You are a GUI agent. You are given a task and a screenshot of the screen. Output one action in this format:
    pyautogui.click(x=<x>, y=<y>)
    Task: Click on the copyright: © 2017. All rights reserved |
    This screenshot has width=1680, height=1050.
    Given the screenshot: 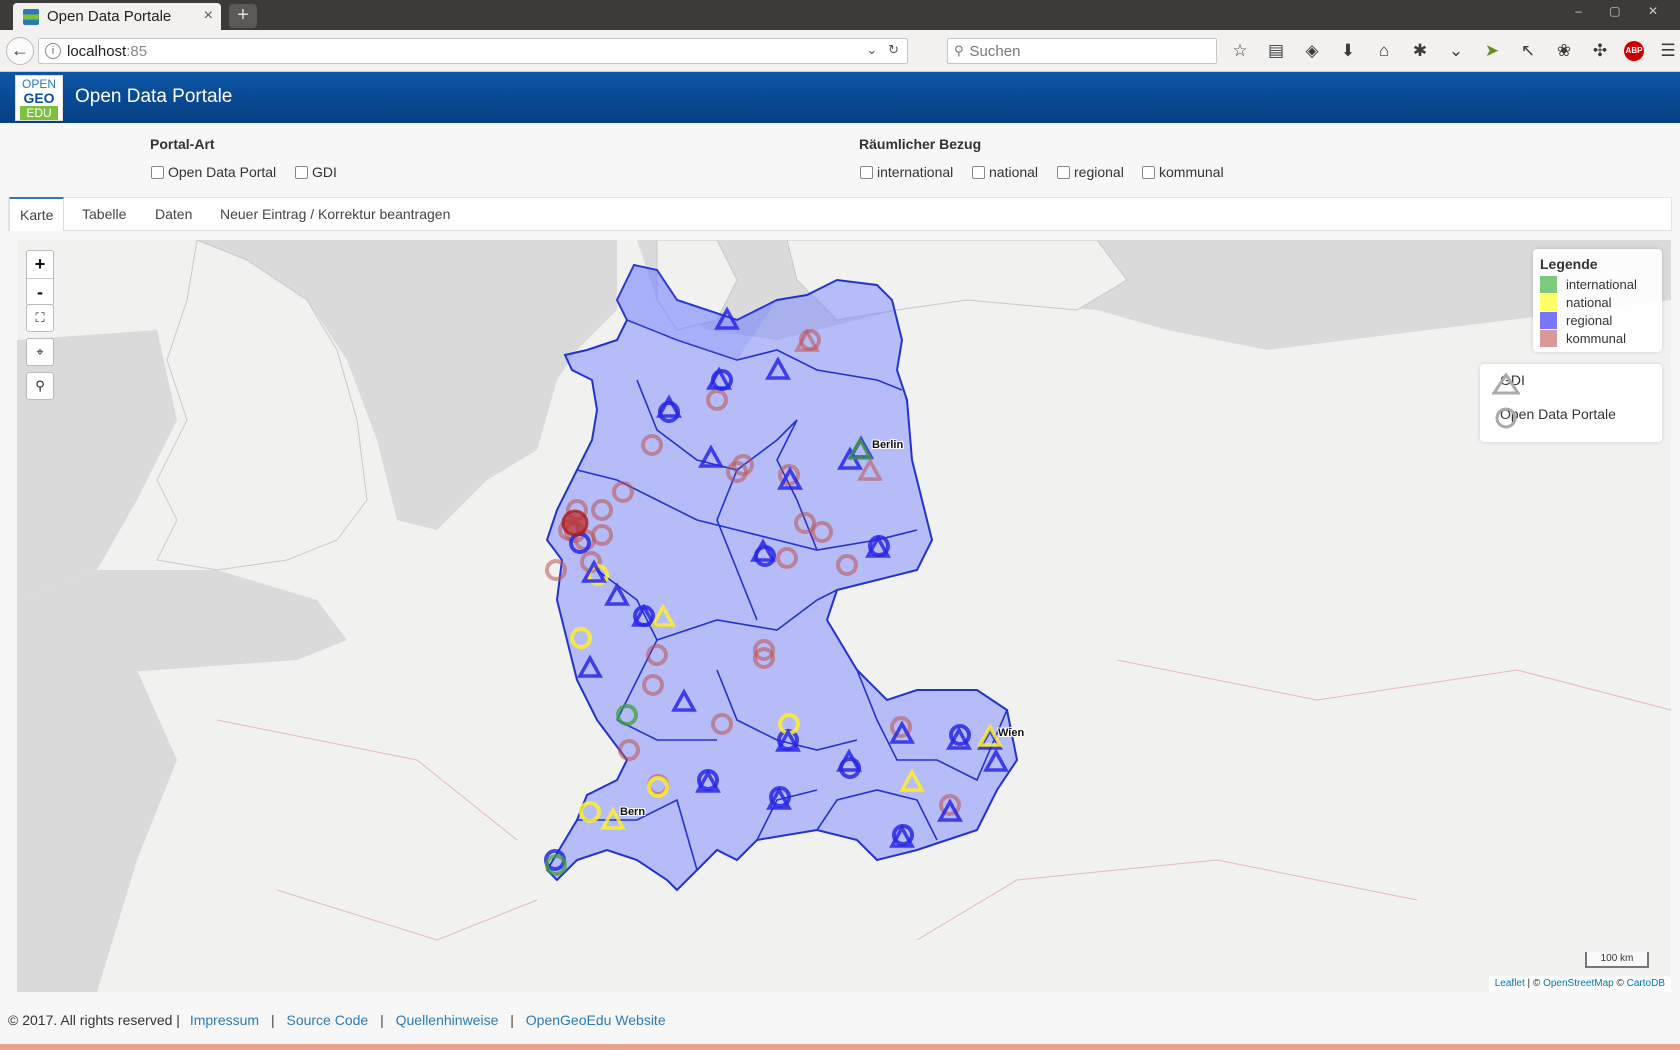 What is the action you would take?
    pyautogui.click(x=94, y=1020)
    